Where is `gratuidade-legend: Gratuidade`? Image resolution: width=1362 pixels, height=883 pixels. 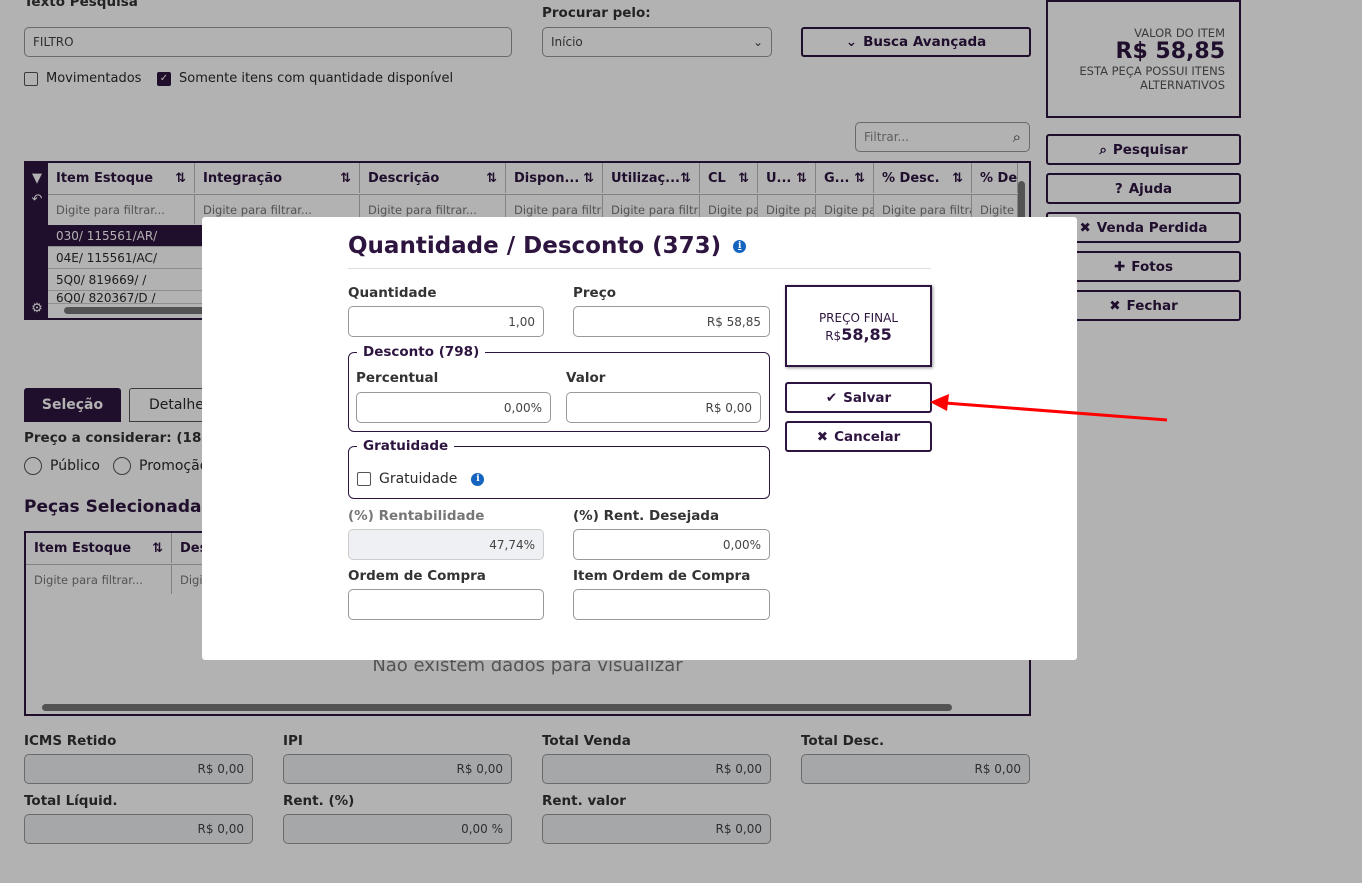 gratuidade-legend: Gratuidade is located at coordinates (406, 446).